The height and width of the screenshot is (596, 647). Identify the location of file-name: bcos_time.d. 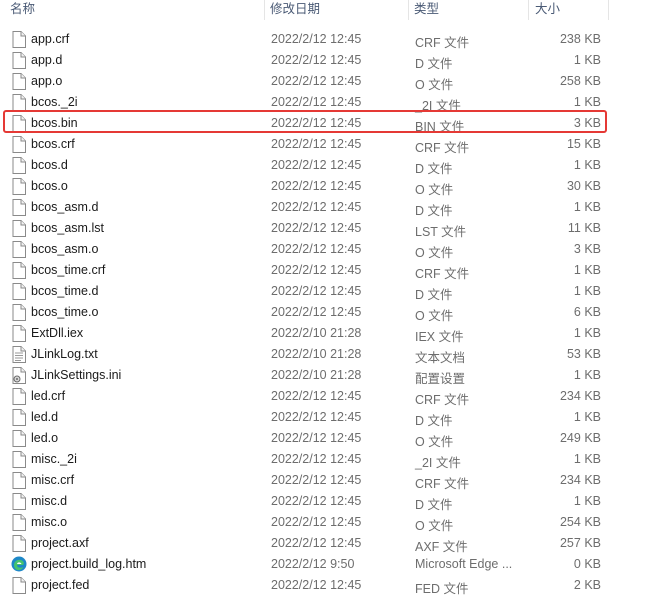
(65, 291).